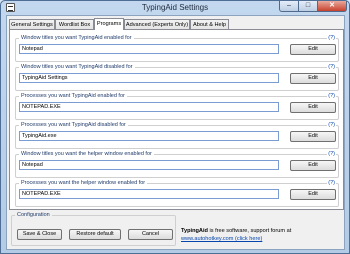  I want to click on footer-app-name: TypingAid, so click(194, 231).